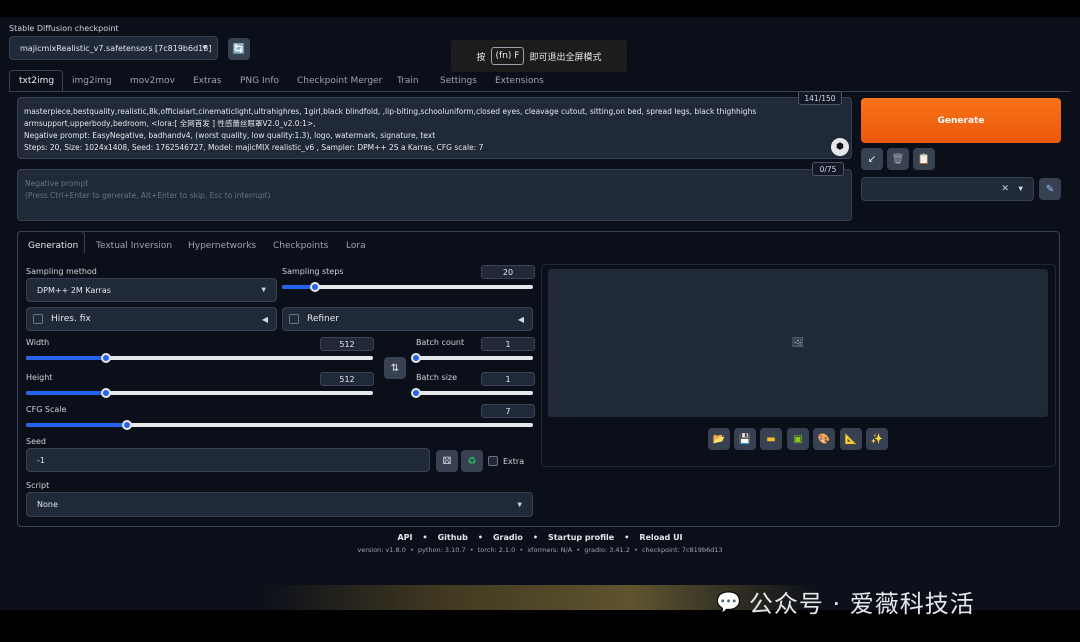 The width and height of the screenshot is (1080, 642). I want to click on image-gallery: 🖼, so click(798, 343).